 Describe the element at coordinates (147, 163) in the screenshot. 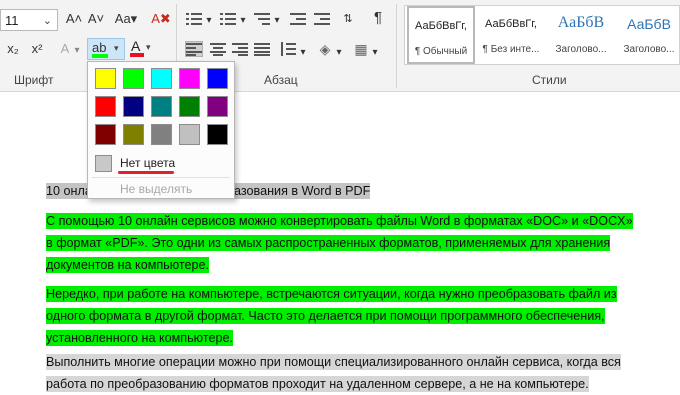

I see `no-color-label: Нет цвета` at that location.